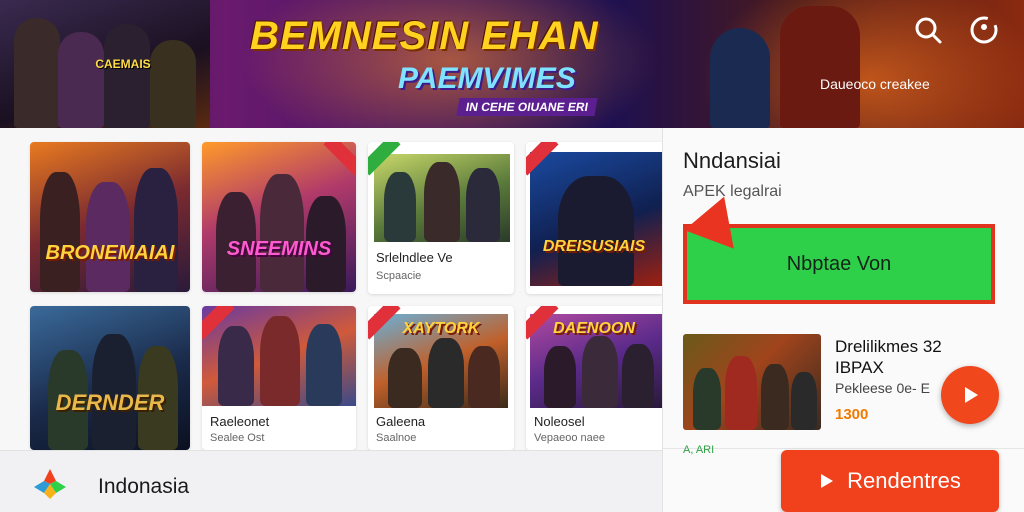 This screenshot has width=1024, height=512. I want to click on game-card: XAYTORK Galeena Saalnoe, so click(441, 378).